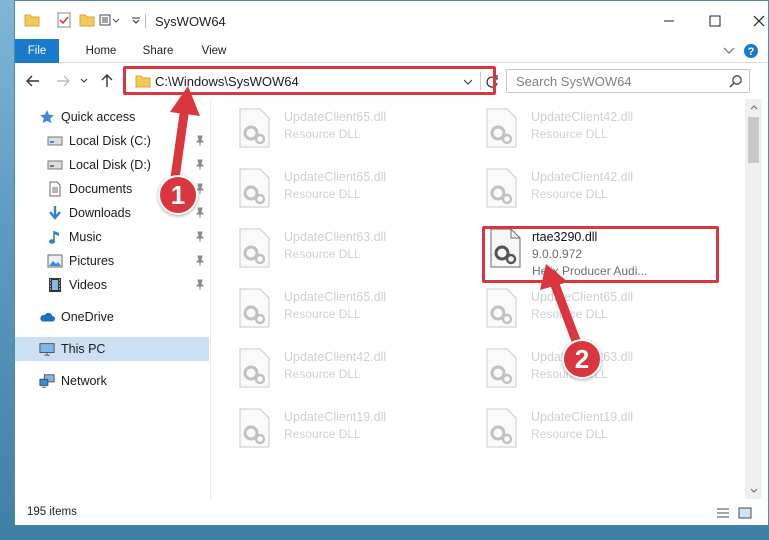 The height and width of the screenshot is (540, 769). What do you see at coordinates (736, 82) in the screenshot?
I see `search-icon` at bounding box center [736, 82].